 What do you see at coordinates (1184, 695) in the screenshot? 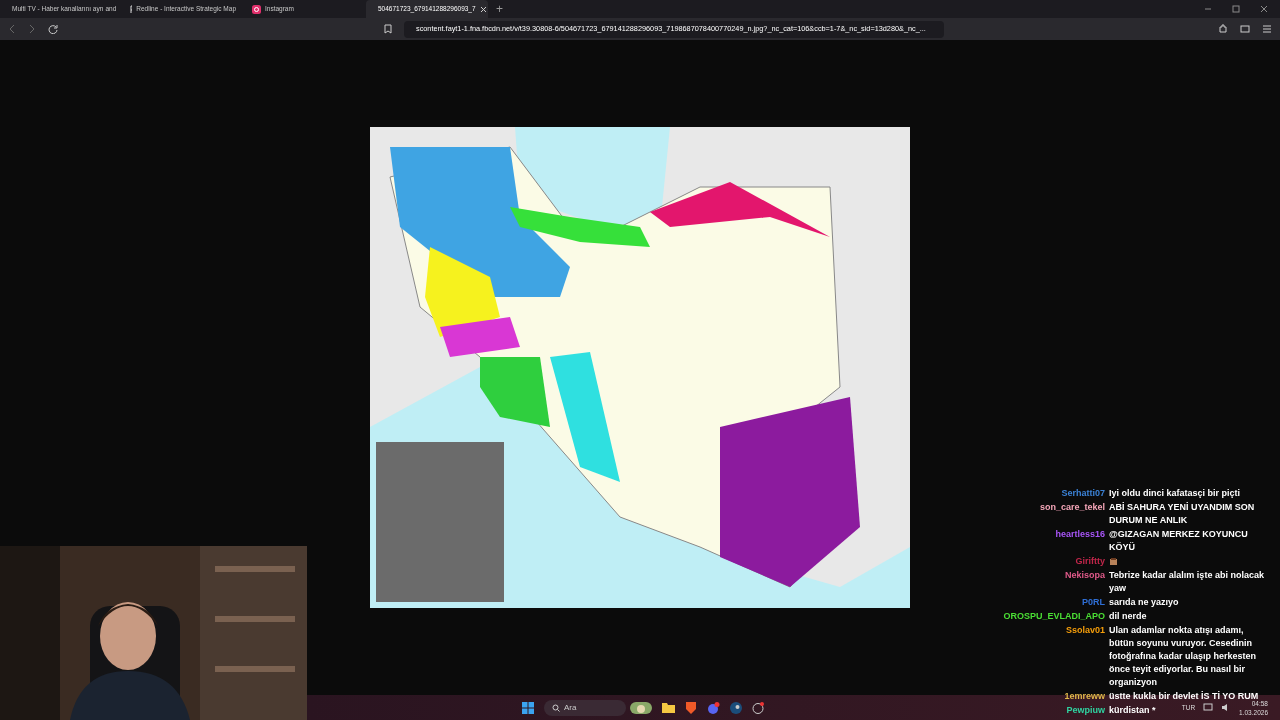
I see `chat-message: üstte kukla bir devlet İS Tİ YO RUM` at bounding box center [1184, 695].